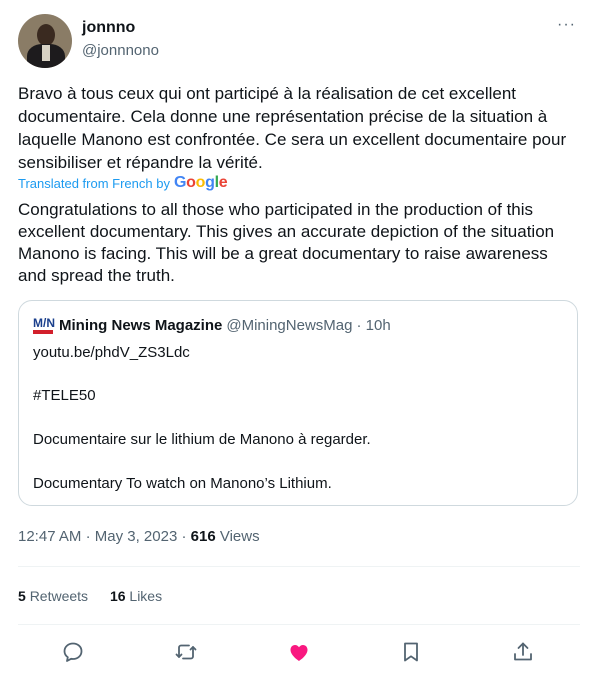  I want to click on display-name: jonnno, so click(108, 28).